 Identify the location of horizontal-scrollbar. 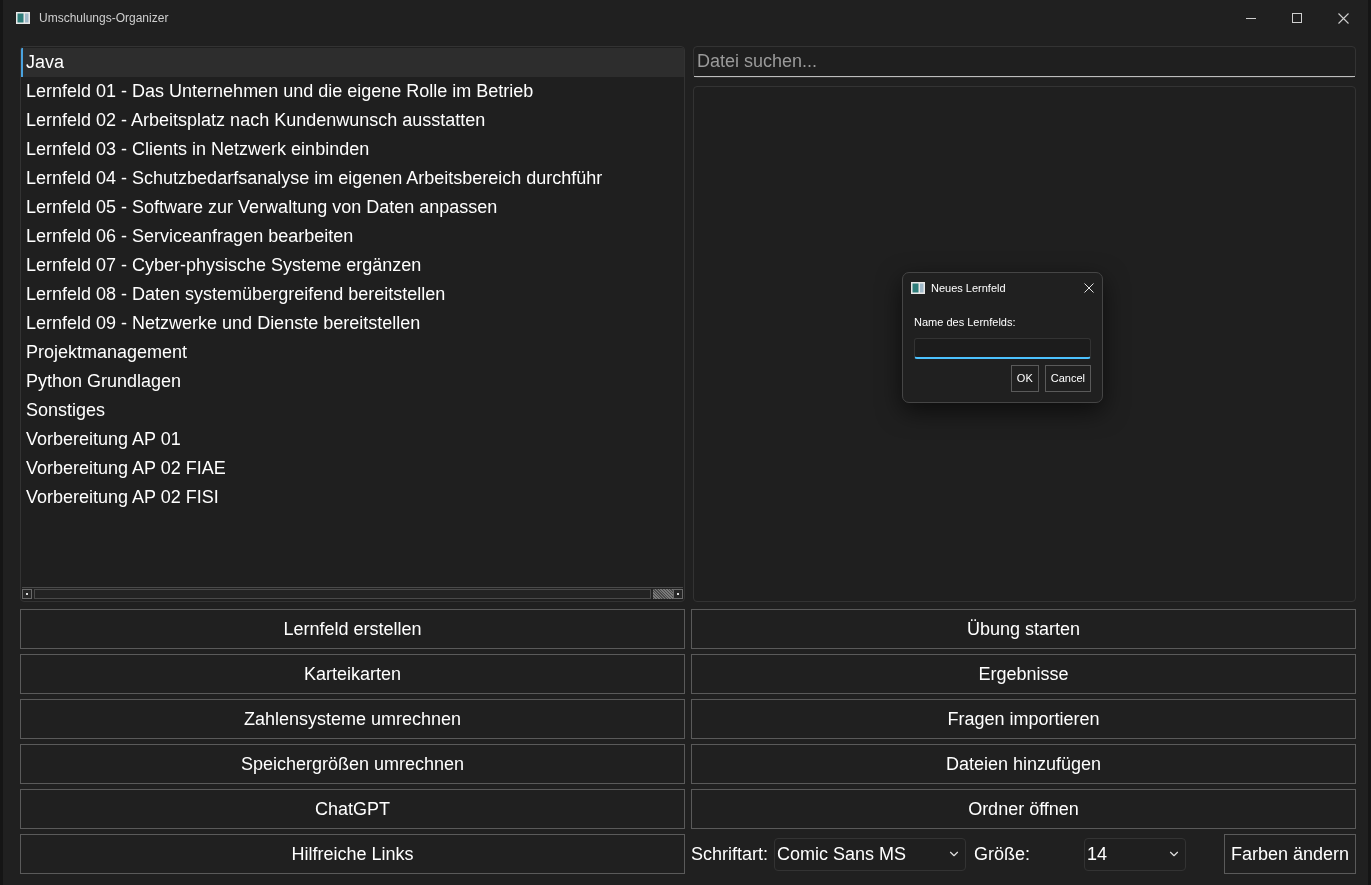
(352, 593).